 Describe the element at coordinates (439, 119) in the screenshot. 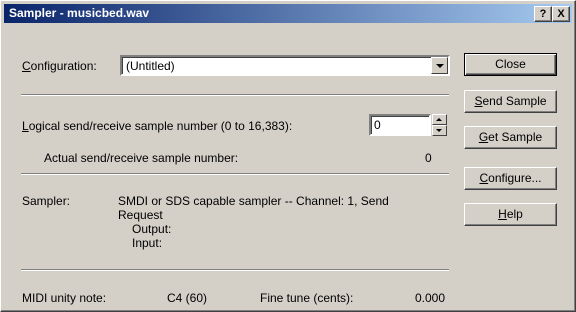

I see `spin-up-icon` at that location.